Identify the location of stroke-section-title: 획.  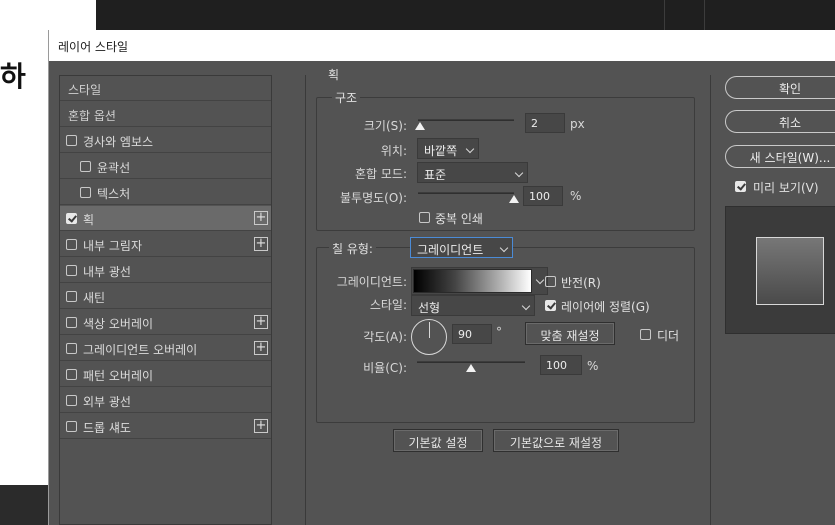
(334, 74).